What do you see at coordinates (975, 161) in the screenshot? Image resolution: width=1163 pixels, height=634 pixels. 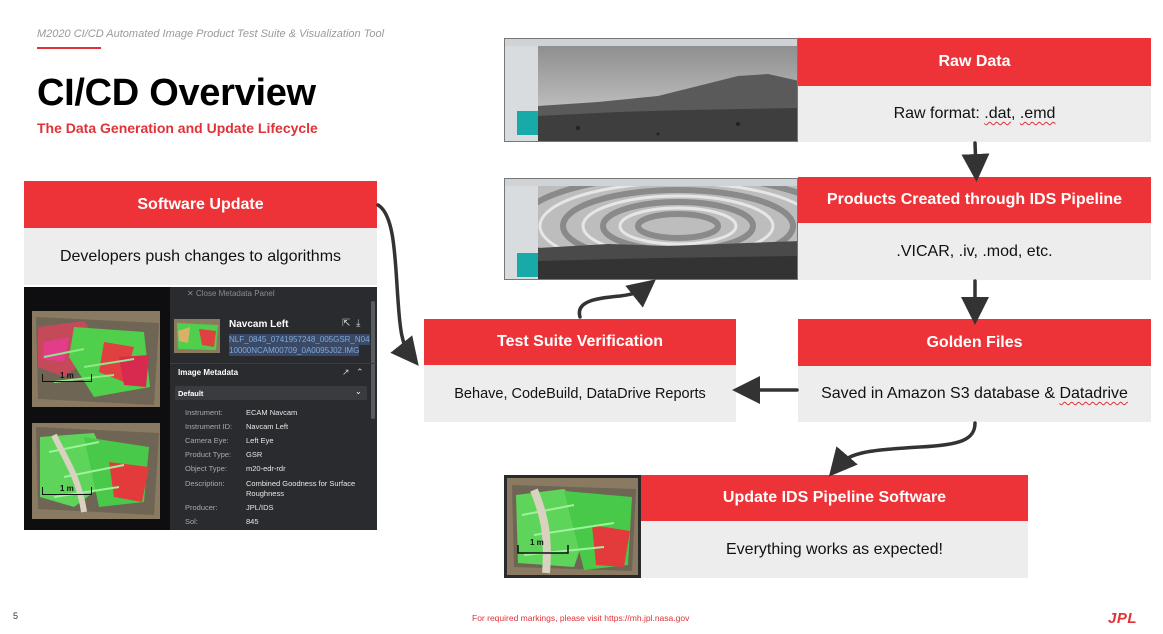 I see `arrow-raw-to-products` at bounding box center [975, 161].